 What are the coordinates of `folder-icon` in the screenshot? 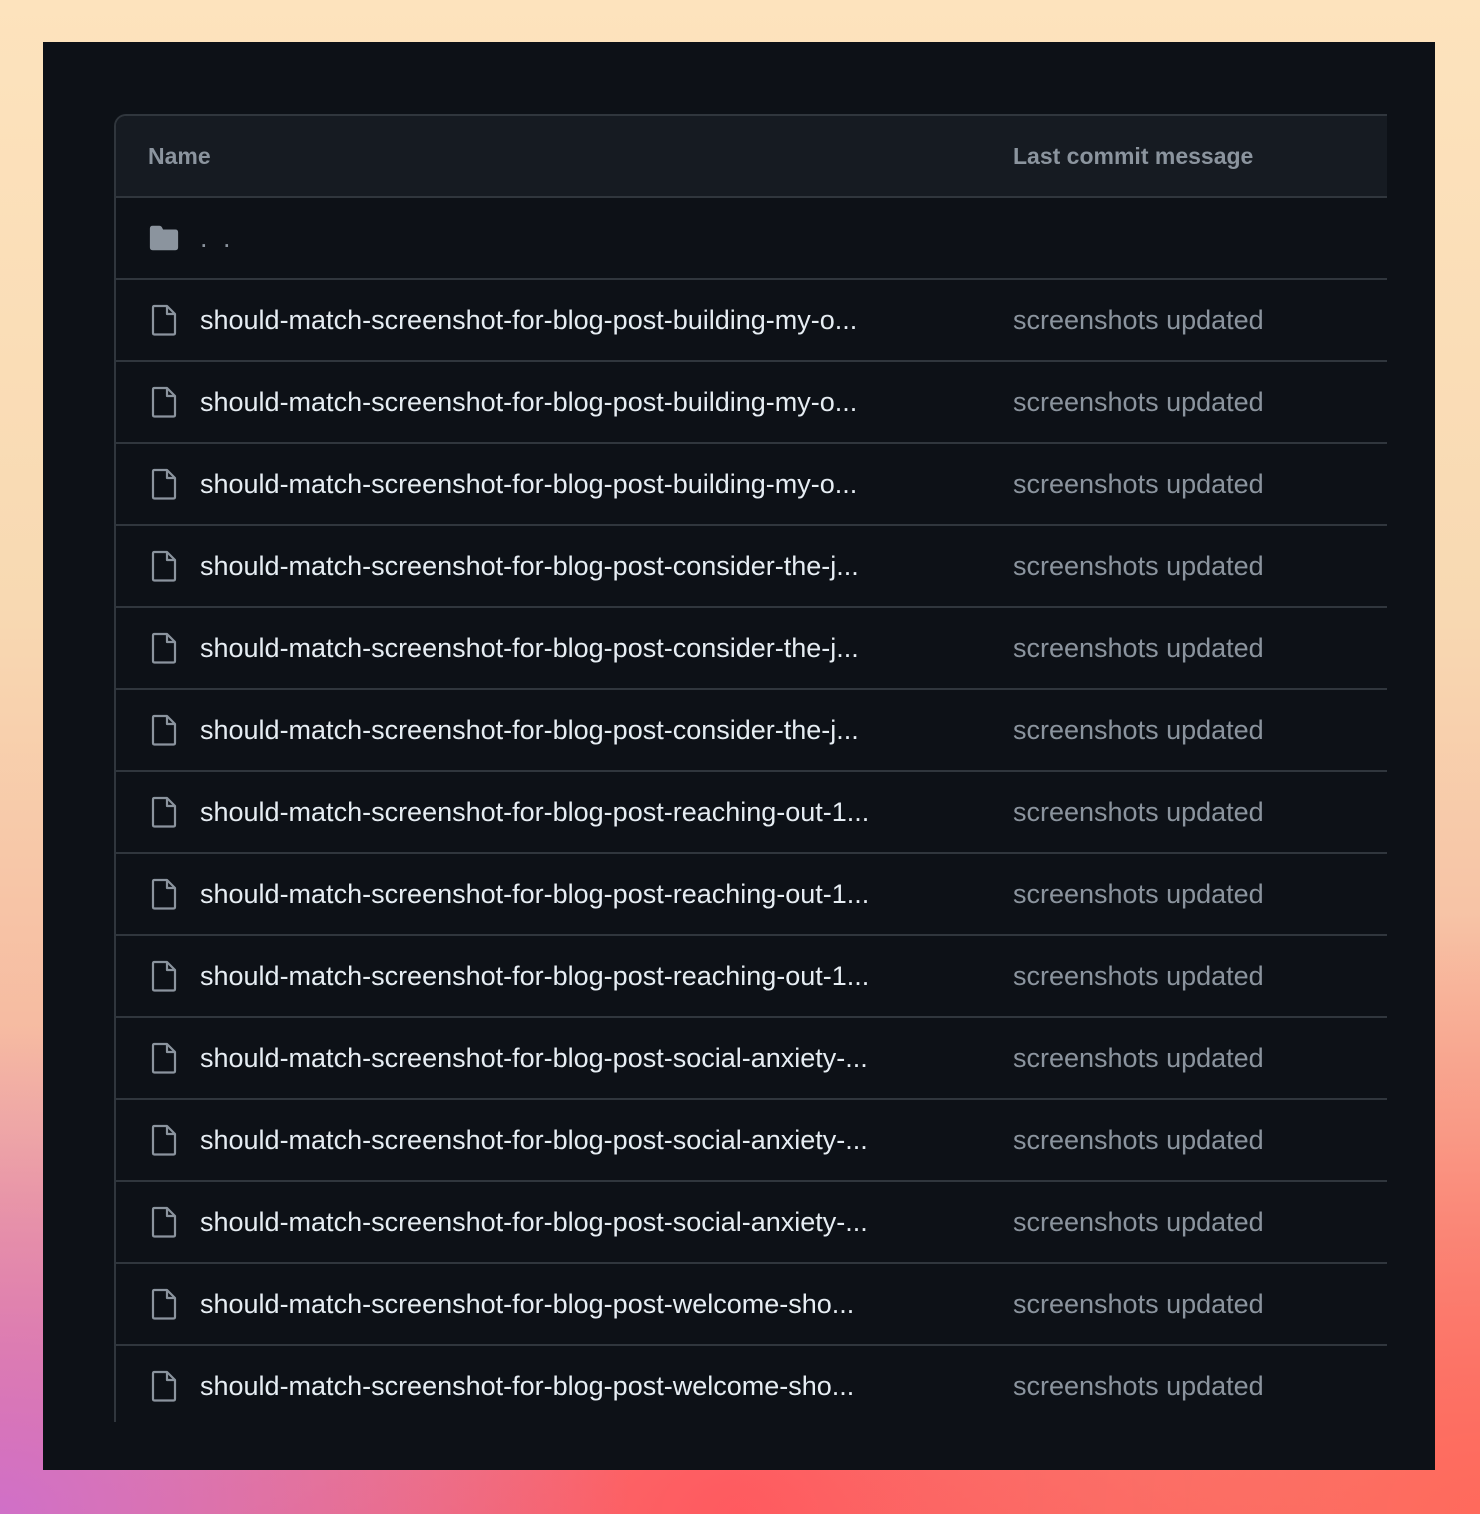 It's located at (164, 238).